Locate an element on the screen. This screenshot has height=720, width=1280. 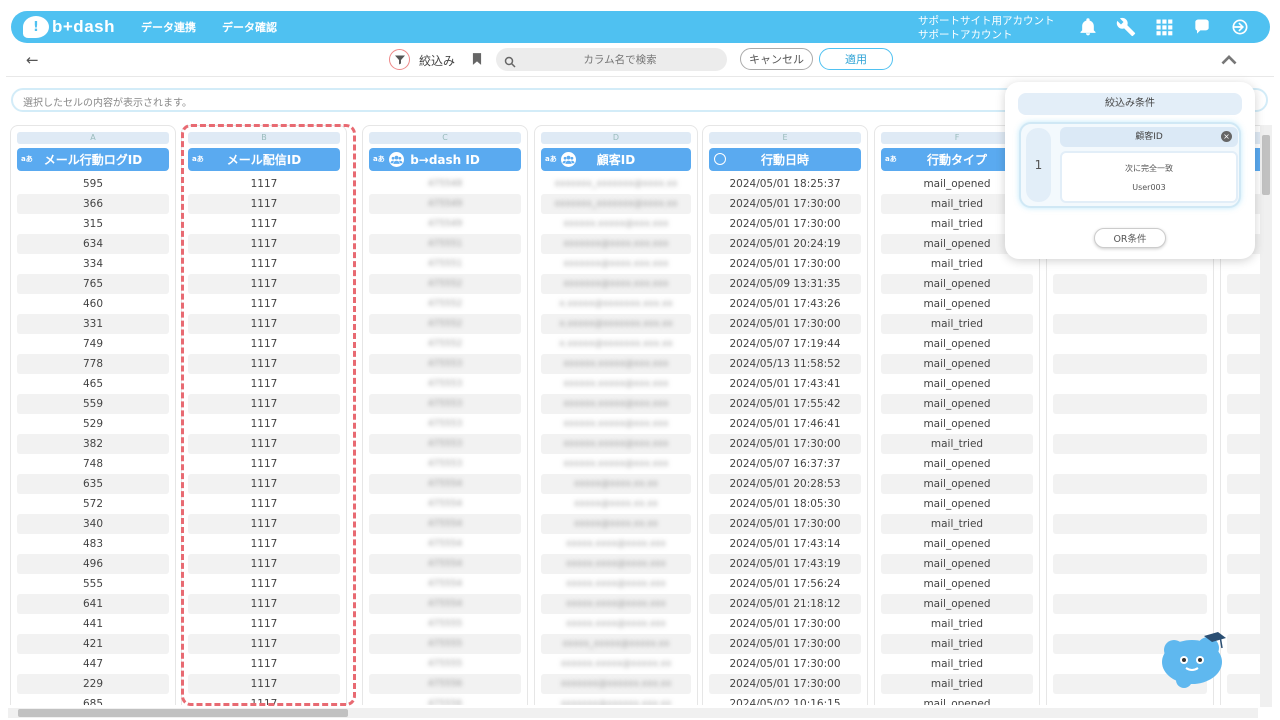
column-header: aあ メール配信ID is located at coordinates (264, 159).